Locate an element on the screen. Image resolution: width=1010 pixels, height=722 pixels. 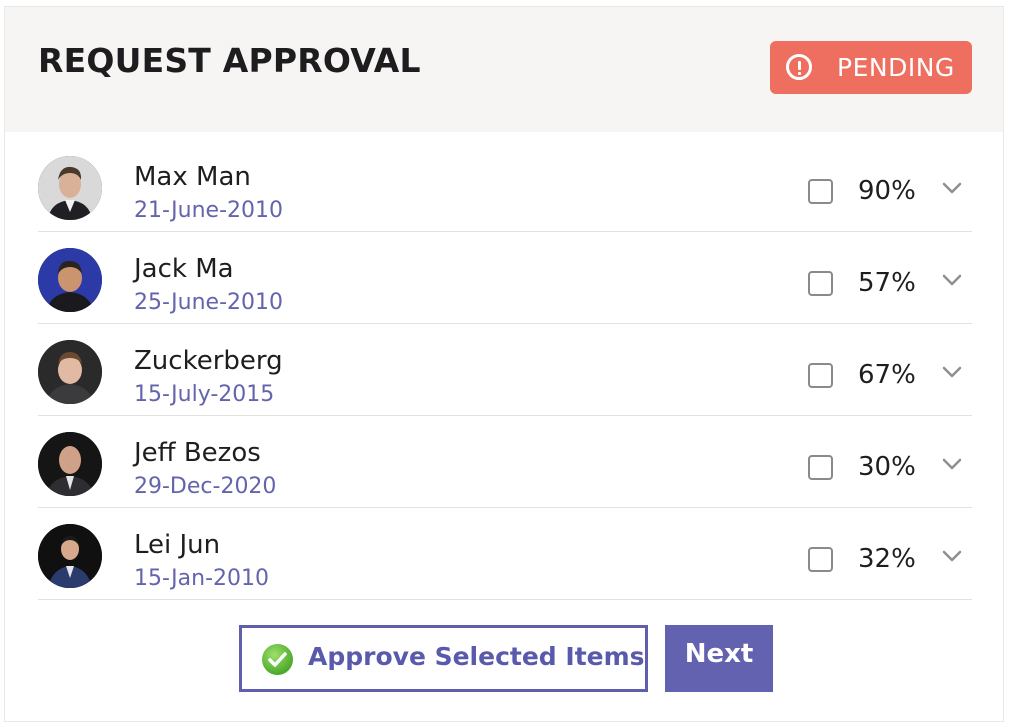
request-date: 25-June-2010 is located at coordinates (208, 302).